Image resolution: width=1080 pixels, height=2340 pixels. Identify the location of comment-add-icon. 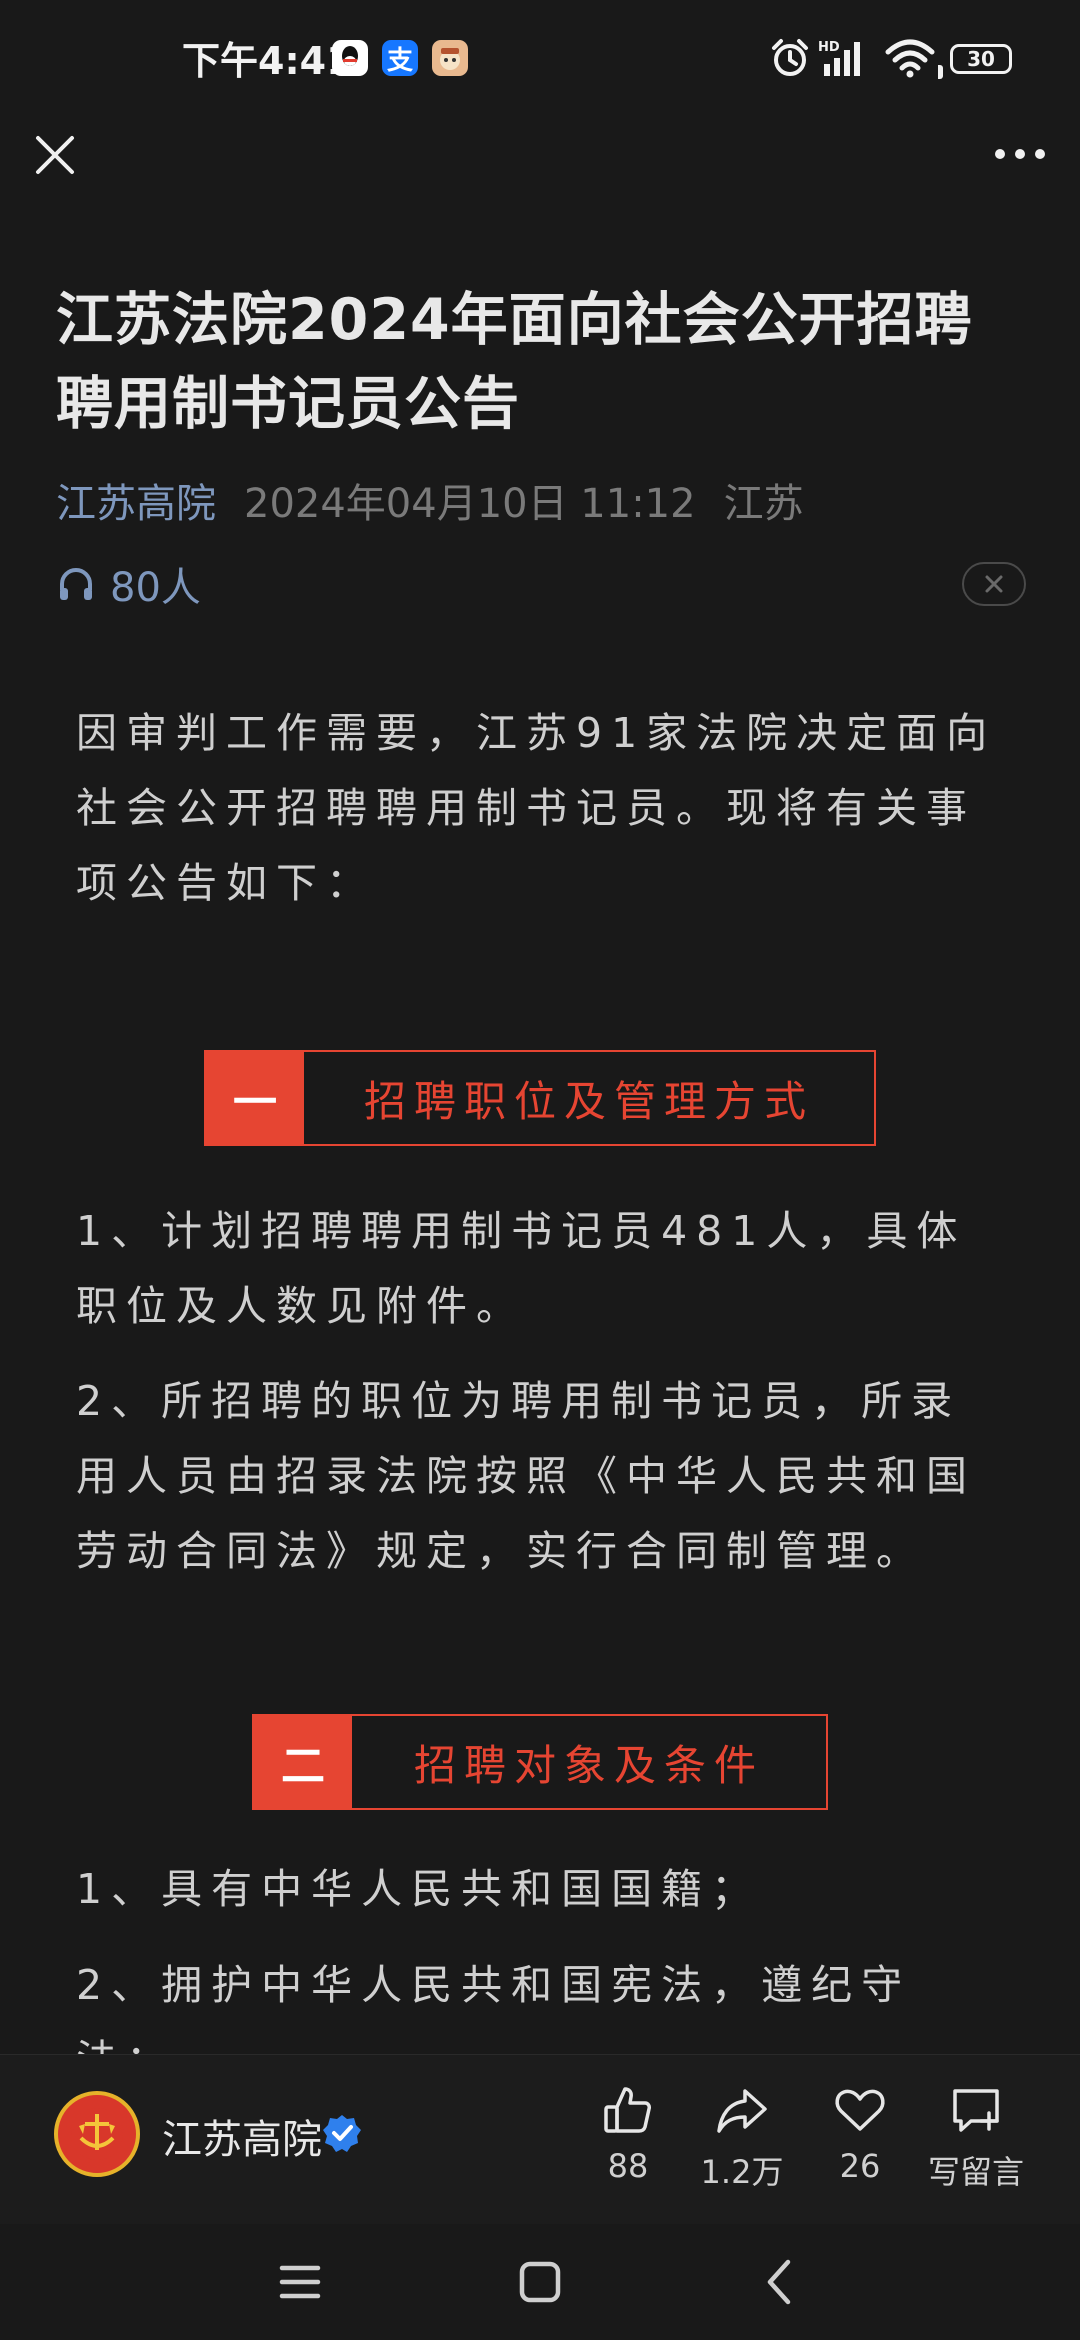
(976, 2110).